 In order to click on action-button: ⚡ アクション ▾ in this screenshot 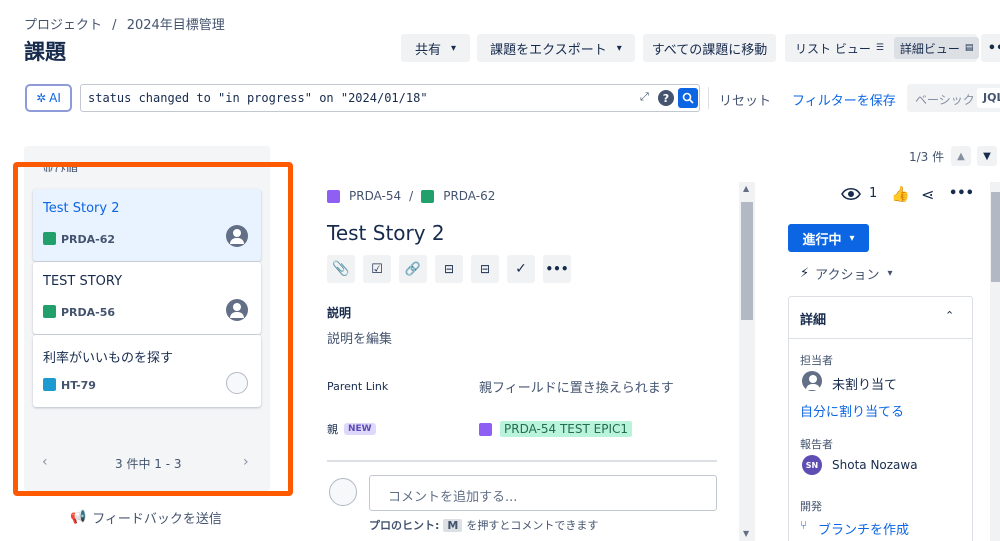, I will do `click(846, 273)`.